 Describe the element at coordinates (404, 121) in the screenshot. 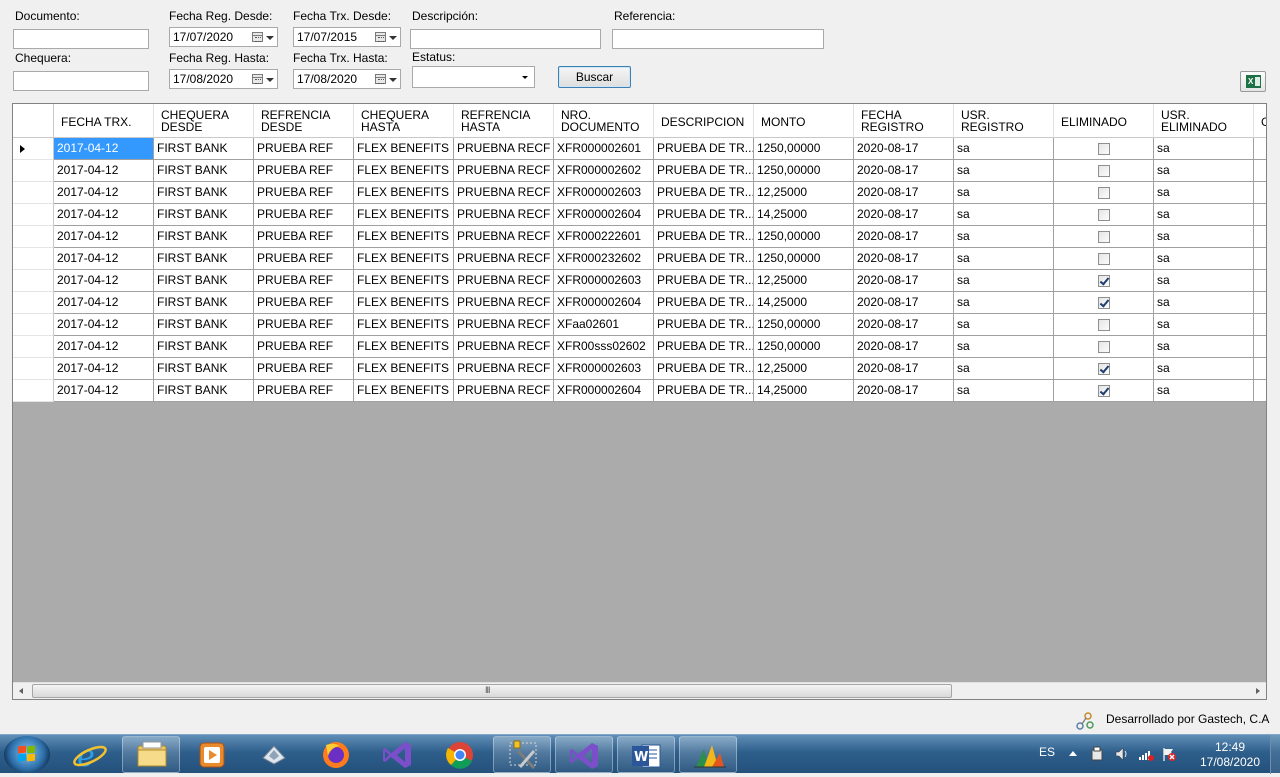

I see `column-header-chequera-hasta: CHEQUERA HASTA` at that location.